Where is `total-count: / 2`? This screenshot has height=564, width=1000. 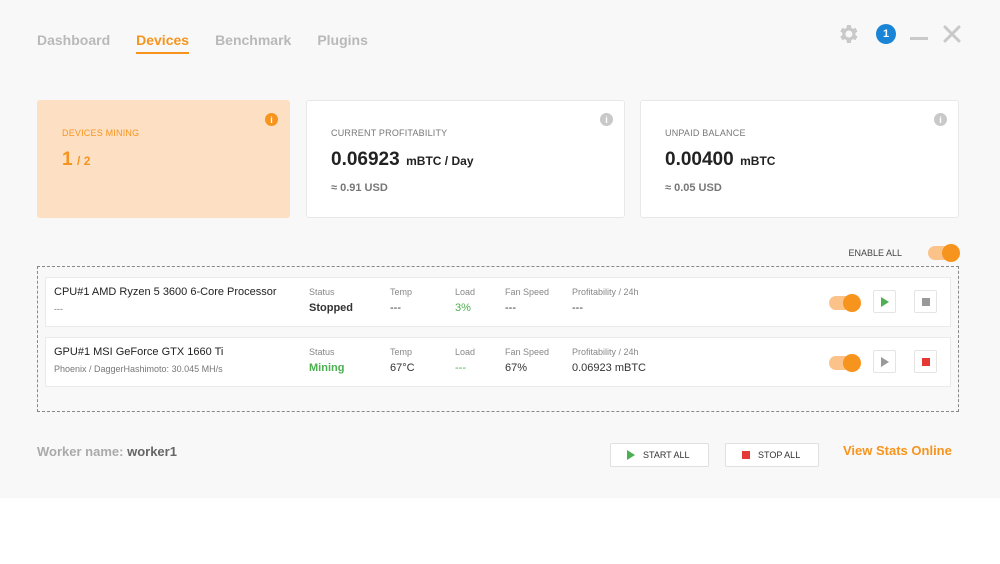 total-count: / 2 is located at coordinates (84, 161).